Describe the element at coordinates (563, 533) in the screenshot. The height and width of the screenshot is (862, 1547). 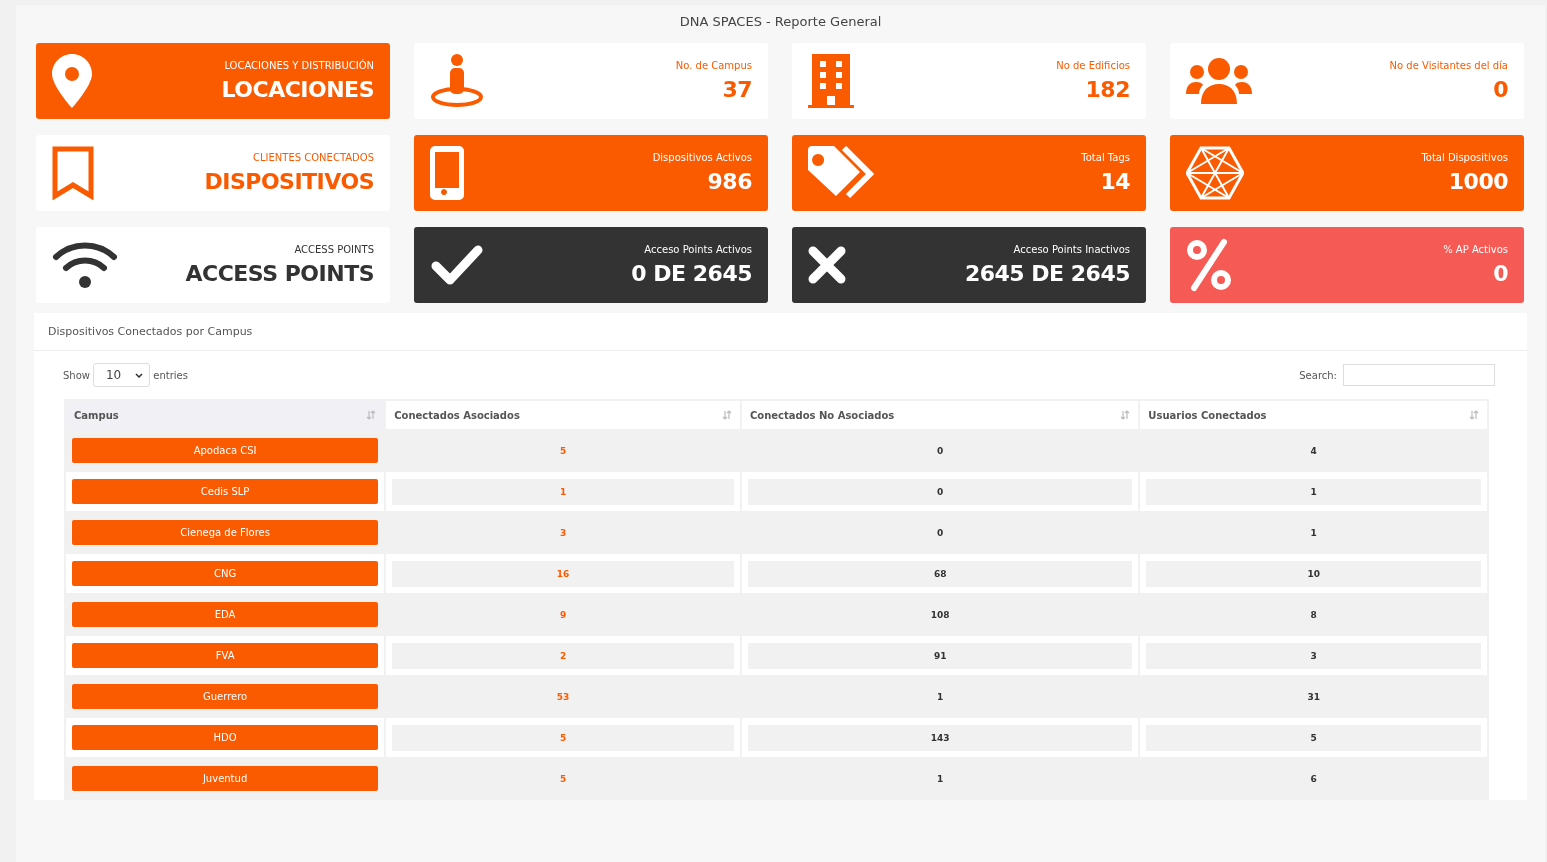
I see `table-cell-text: 3` at that location.